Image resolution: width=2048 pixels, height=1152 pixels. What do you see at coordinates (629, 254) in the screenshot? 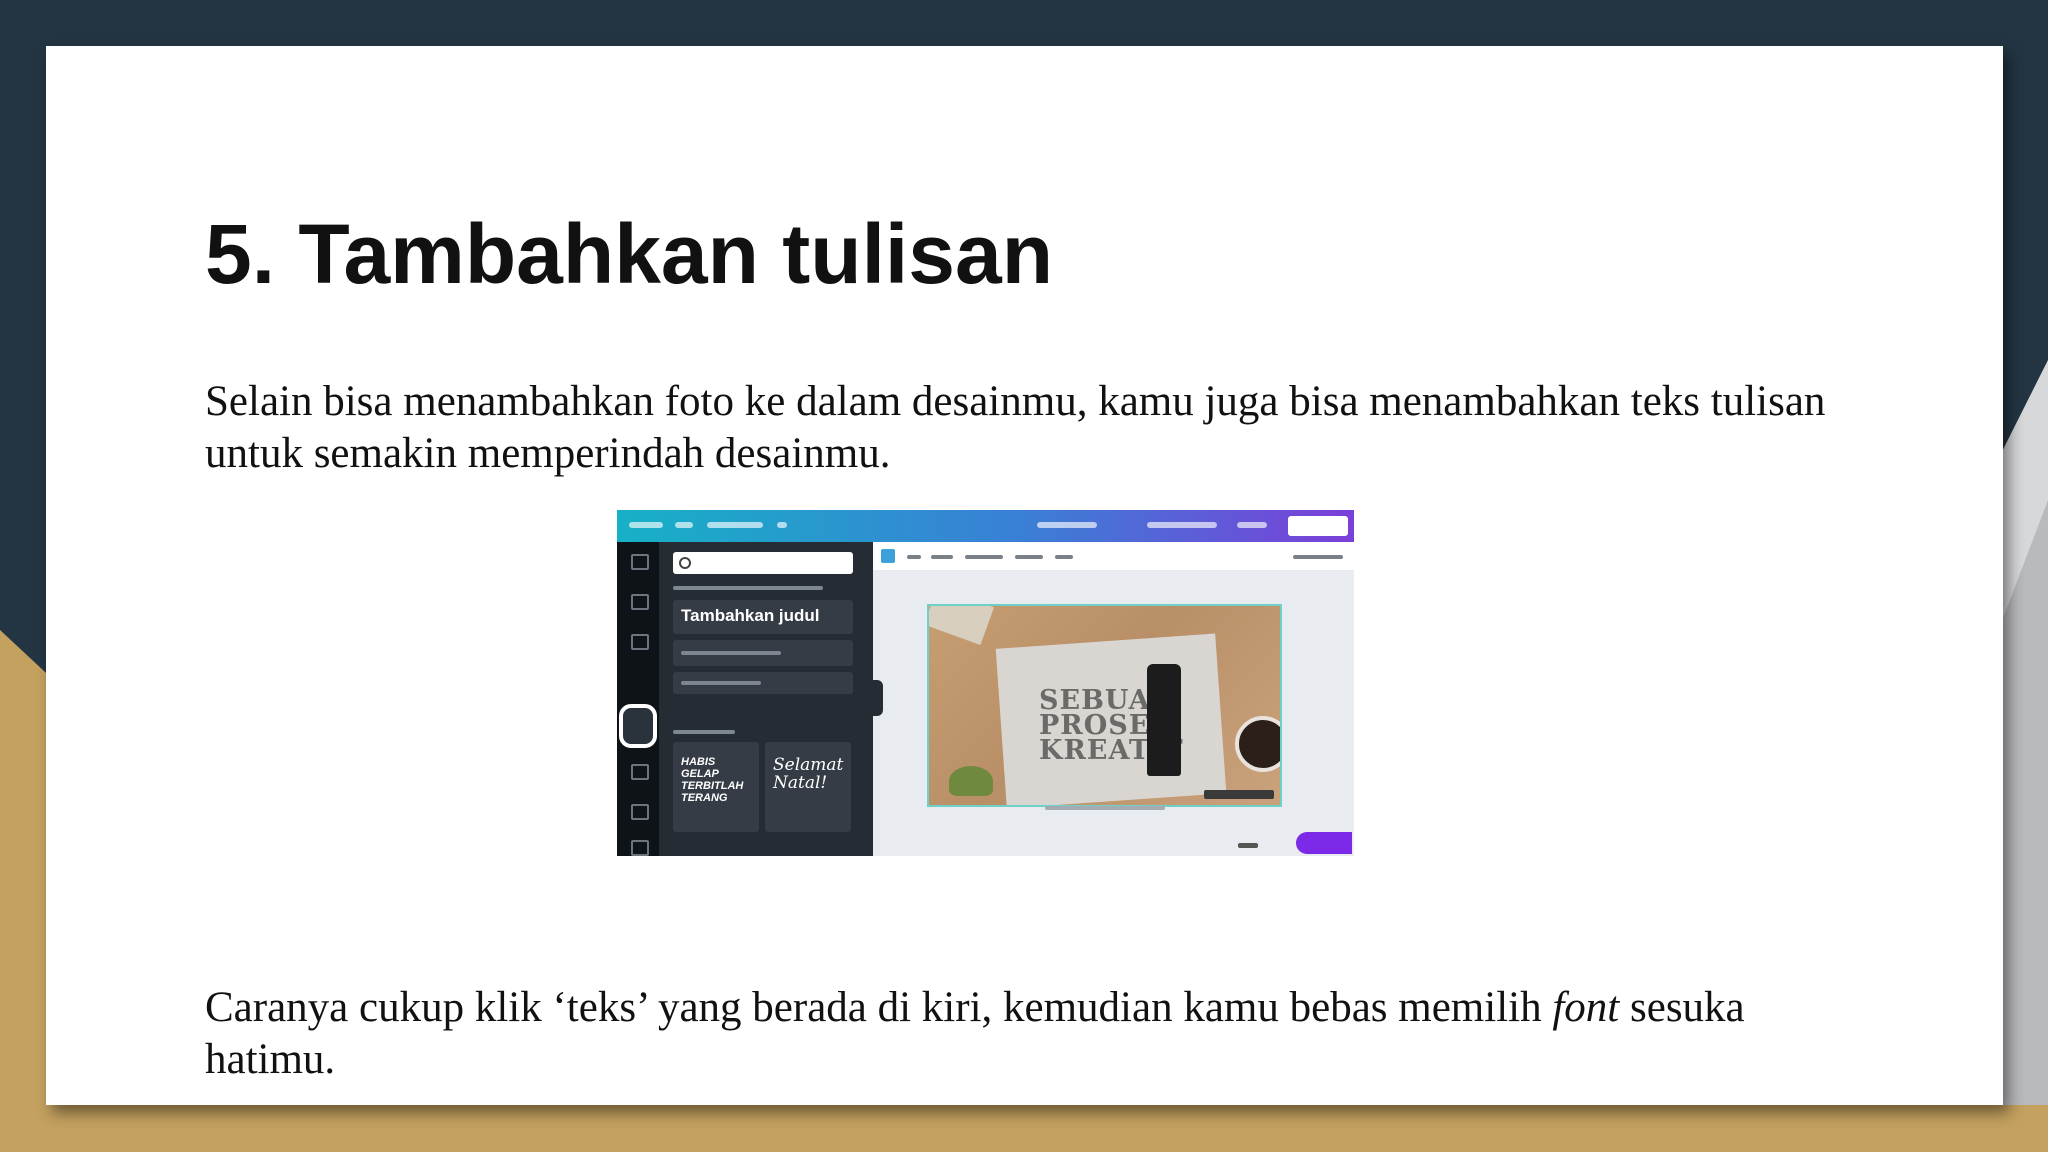
I see `slide-title: 5. Tambahkan tulisan` at bounding box center [629, 254].